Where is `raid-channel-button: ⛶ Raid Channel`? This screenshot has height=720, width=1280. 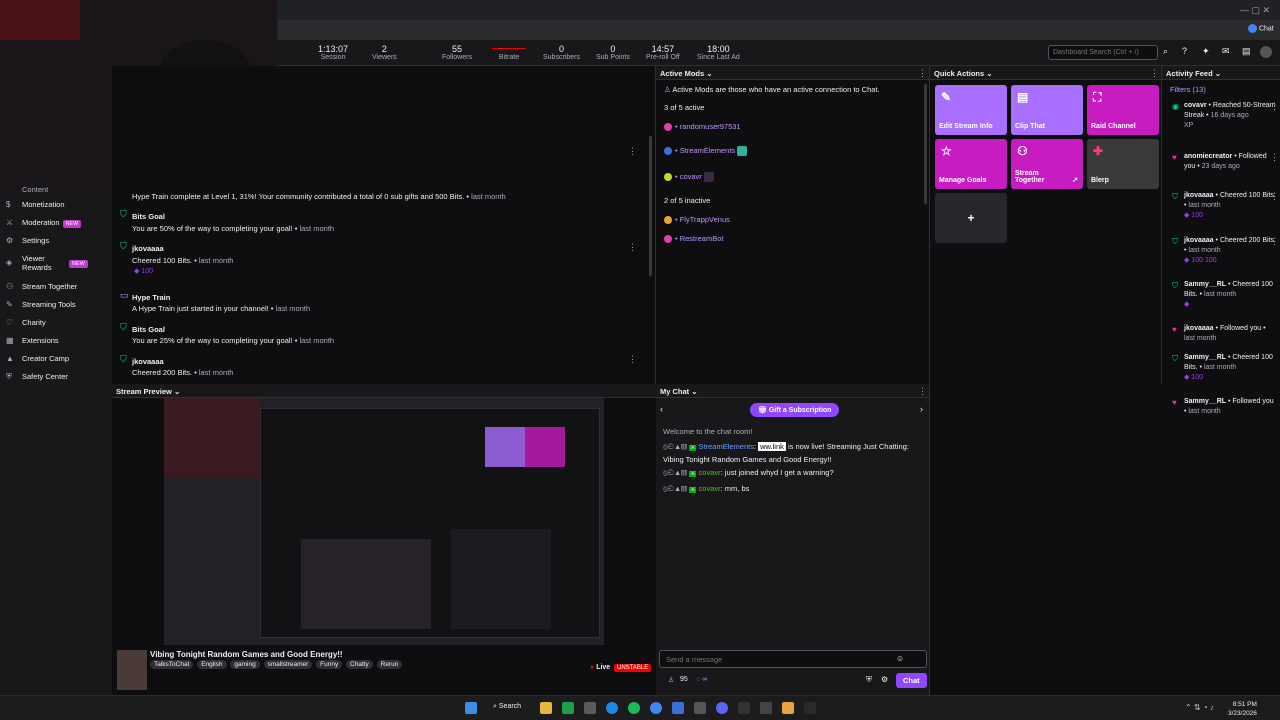 raid-channel-button: ⛶ Raid Channel is located at coordinates (1123, 110).